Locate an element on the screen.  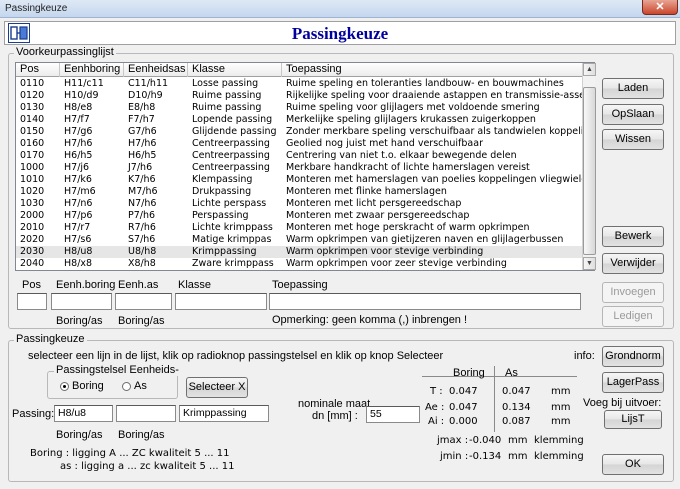
radio-as is located at coordinates (126, 386).